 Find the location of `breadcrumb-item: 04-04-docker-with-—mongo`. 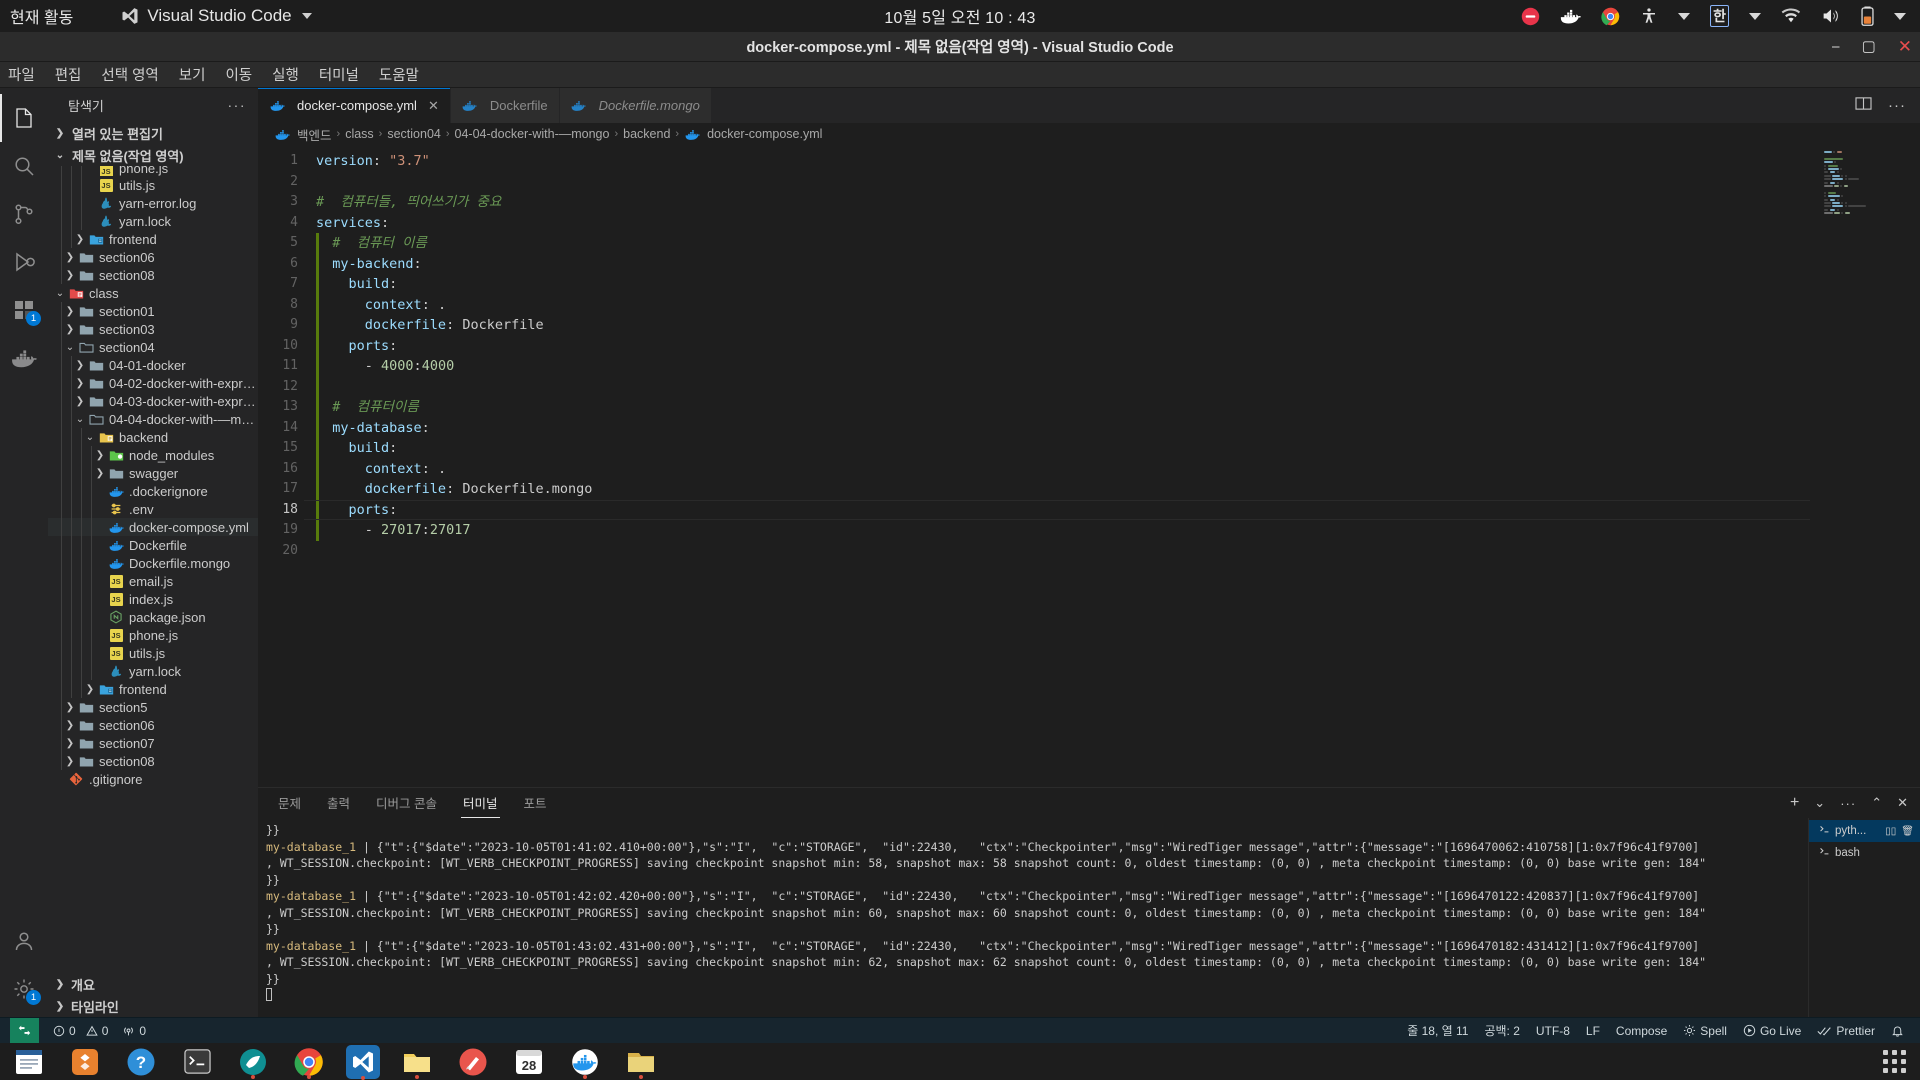

breadcrumb-item: 04-04-docker-with-—mongo is located at coordinates (532, 134).